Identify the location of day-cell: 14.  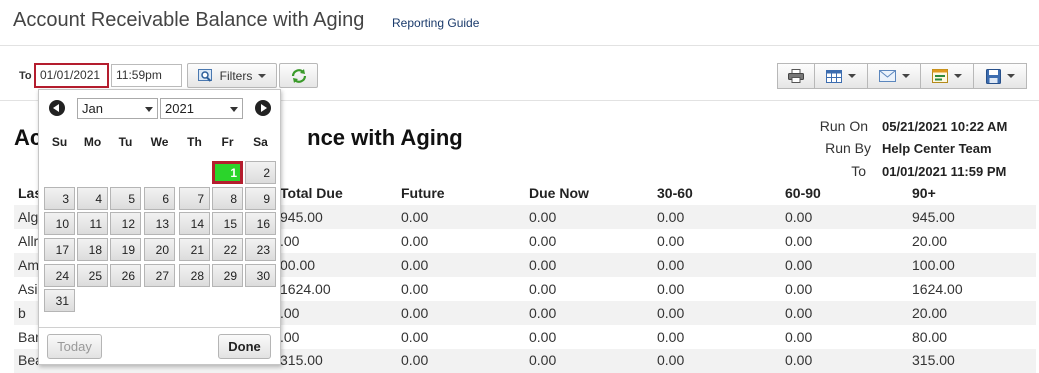
(194, 223).